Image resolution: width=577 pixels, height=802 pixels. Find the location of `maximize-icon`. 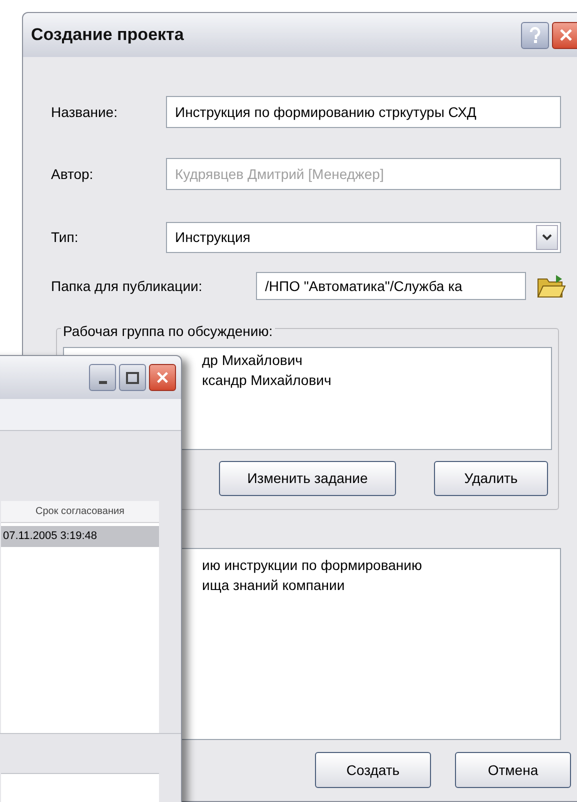

maximize-icon is located at coordinates (132, 378).